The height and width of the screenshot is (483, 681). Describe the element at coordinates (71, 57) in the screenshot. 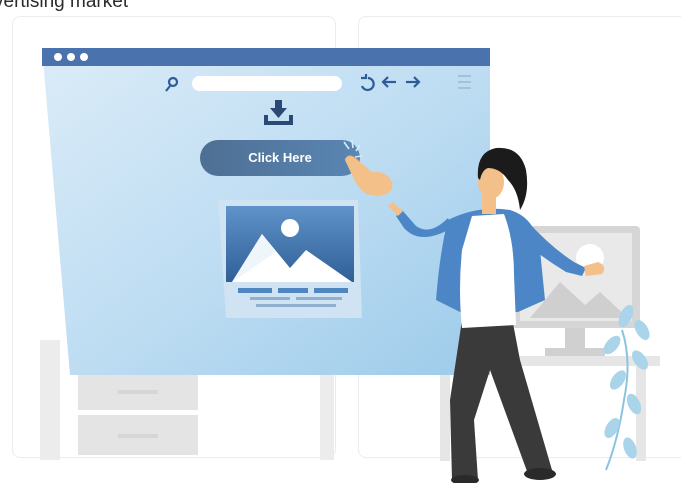

I see `window-dots-icon` at that location.